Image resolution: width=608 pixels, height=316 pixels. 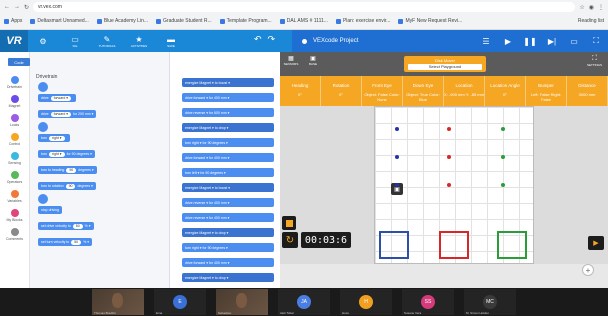 What do you see at coordinates (445, 64) in the screenshot?
I see `playground-select: Disk Mover Select Playground` at bounding box center [445, 64].